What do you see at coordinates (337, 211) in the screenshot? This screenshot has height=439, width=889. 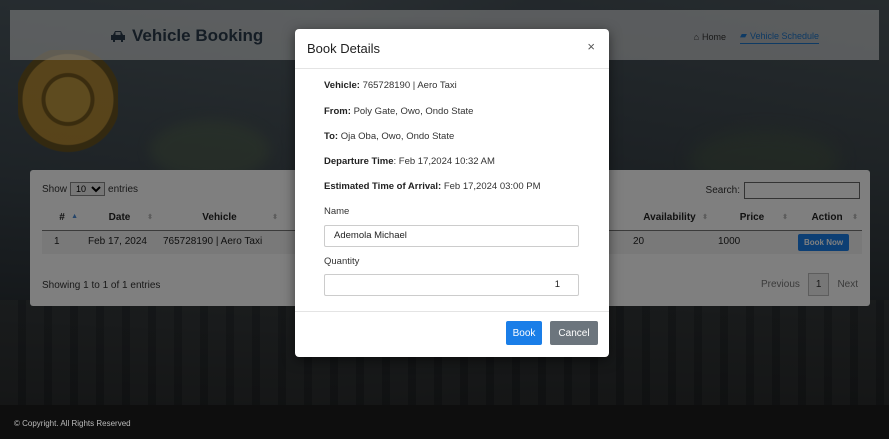 I see `name-label: Name` at bounding box center [337, 211].